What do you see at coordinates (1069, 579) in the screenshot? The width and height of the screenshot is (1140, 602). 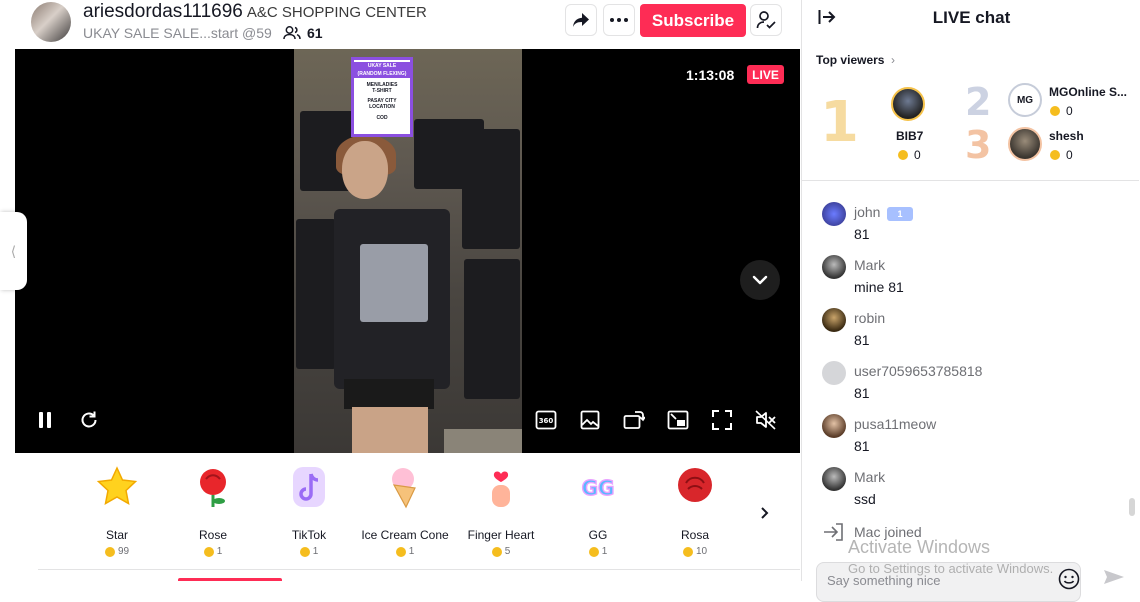 I see `emoji-icon` at bounding box center [1069, 579].